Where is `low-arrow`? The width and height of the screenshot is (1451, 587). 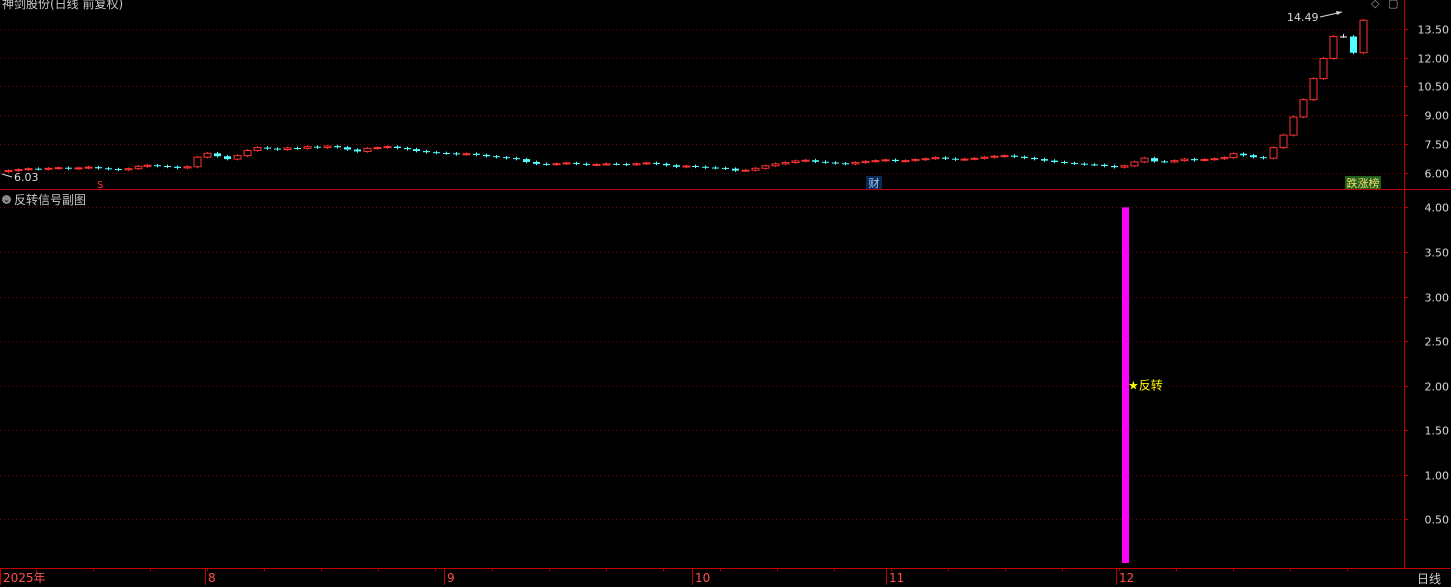 low-arrow is located at coordinates (7, 175).